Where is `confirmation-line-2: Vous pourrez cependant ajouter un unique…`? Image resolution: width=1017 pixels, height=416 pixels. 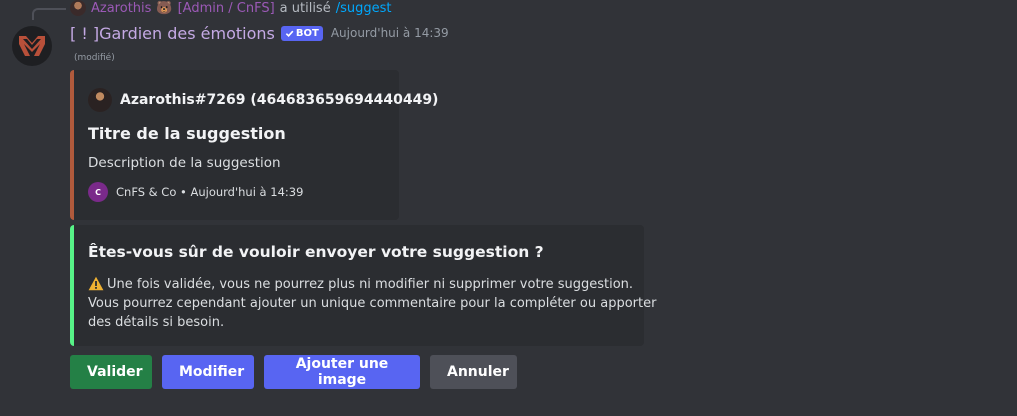
confirmation-line-2: Vous pourrez cependant ajouter un unique… is located at coordinates (372, 303).